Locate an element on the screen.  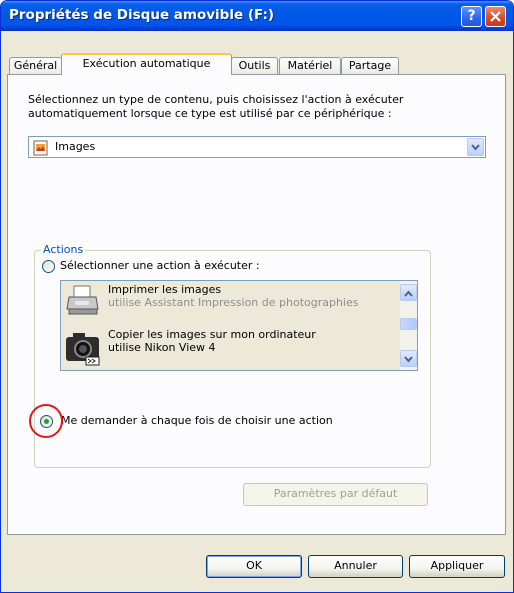
help-button: ? is located at coordinates (471, 16).